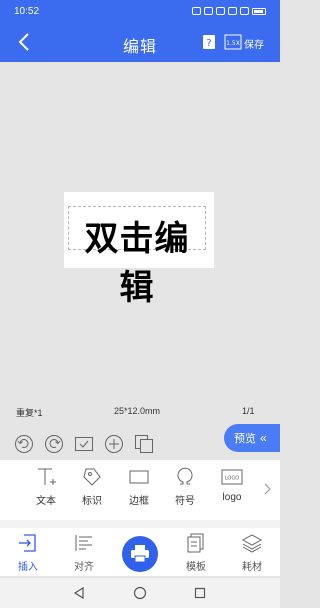 This screenshot has height=608, width=320. Describe the element at coordinates (27, 11) in the screenshot. I see `status-time: 10:52` at that location.